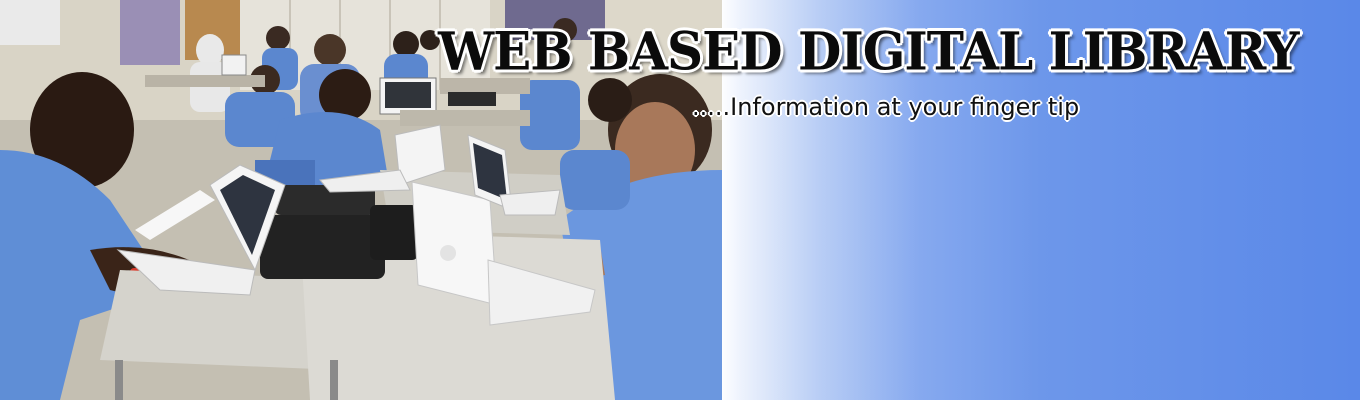 The image size is (1360, 400). I want to click on bg-student-head, so click(210, 50).